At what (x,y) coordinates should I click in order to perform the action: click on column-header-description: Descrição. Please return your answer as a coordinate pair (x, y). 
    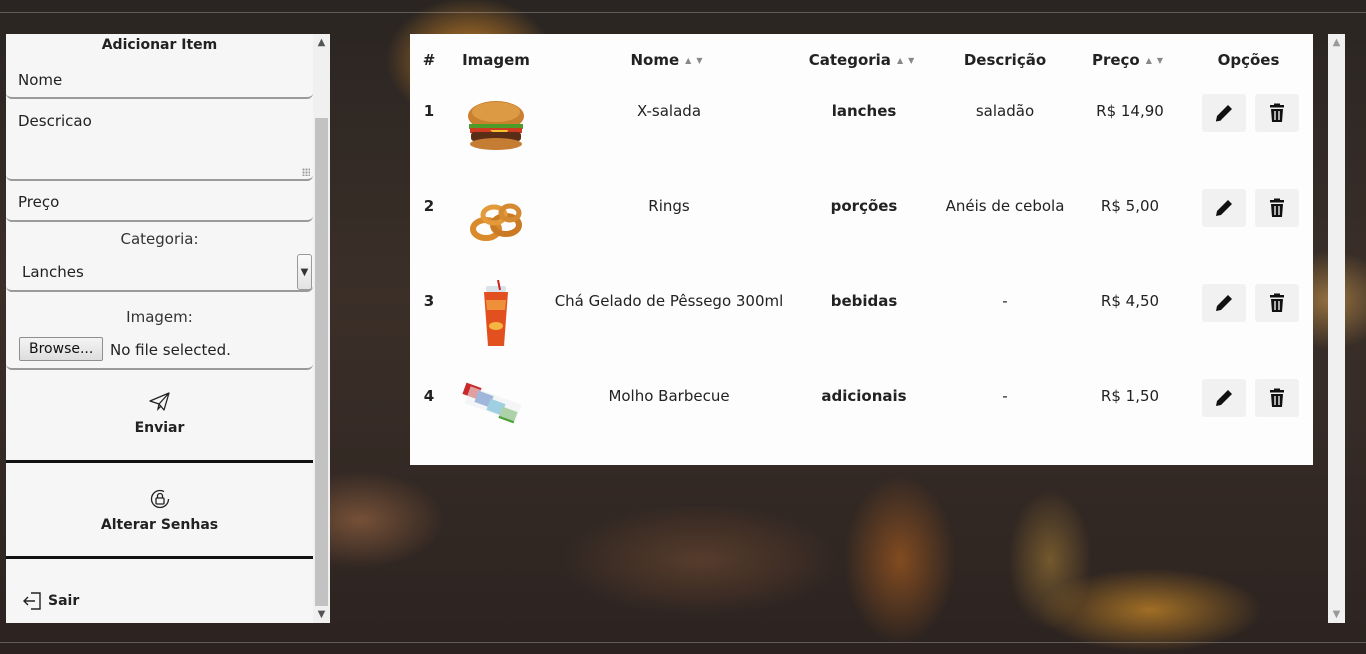
    Looking at the image, I should click on (1005, 60).